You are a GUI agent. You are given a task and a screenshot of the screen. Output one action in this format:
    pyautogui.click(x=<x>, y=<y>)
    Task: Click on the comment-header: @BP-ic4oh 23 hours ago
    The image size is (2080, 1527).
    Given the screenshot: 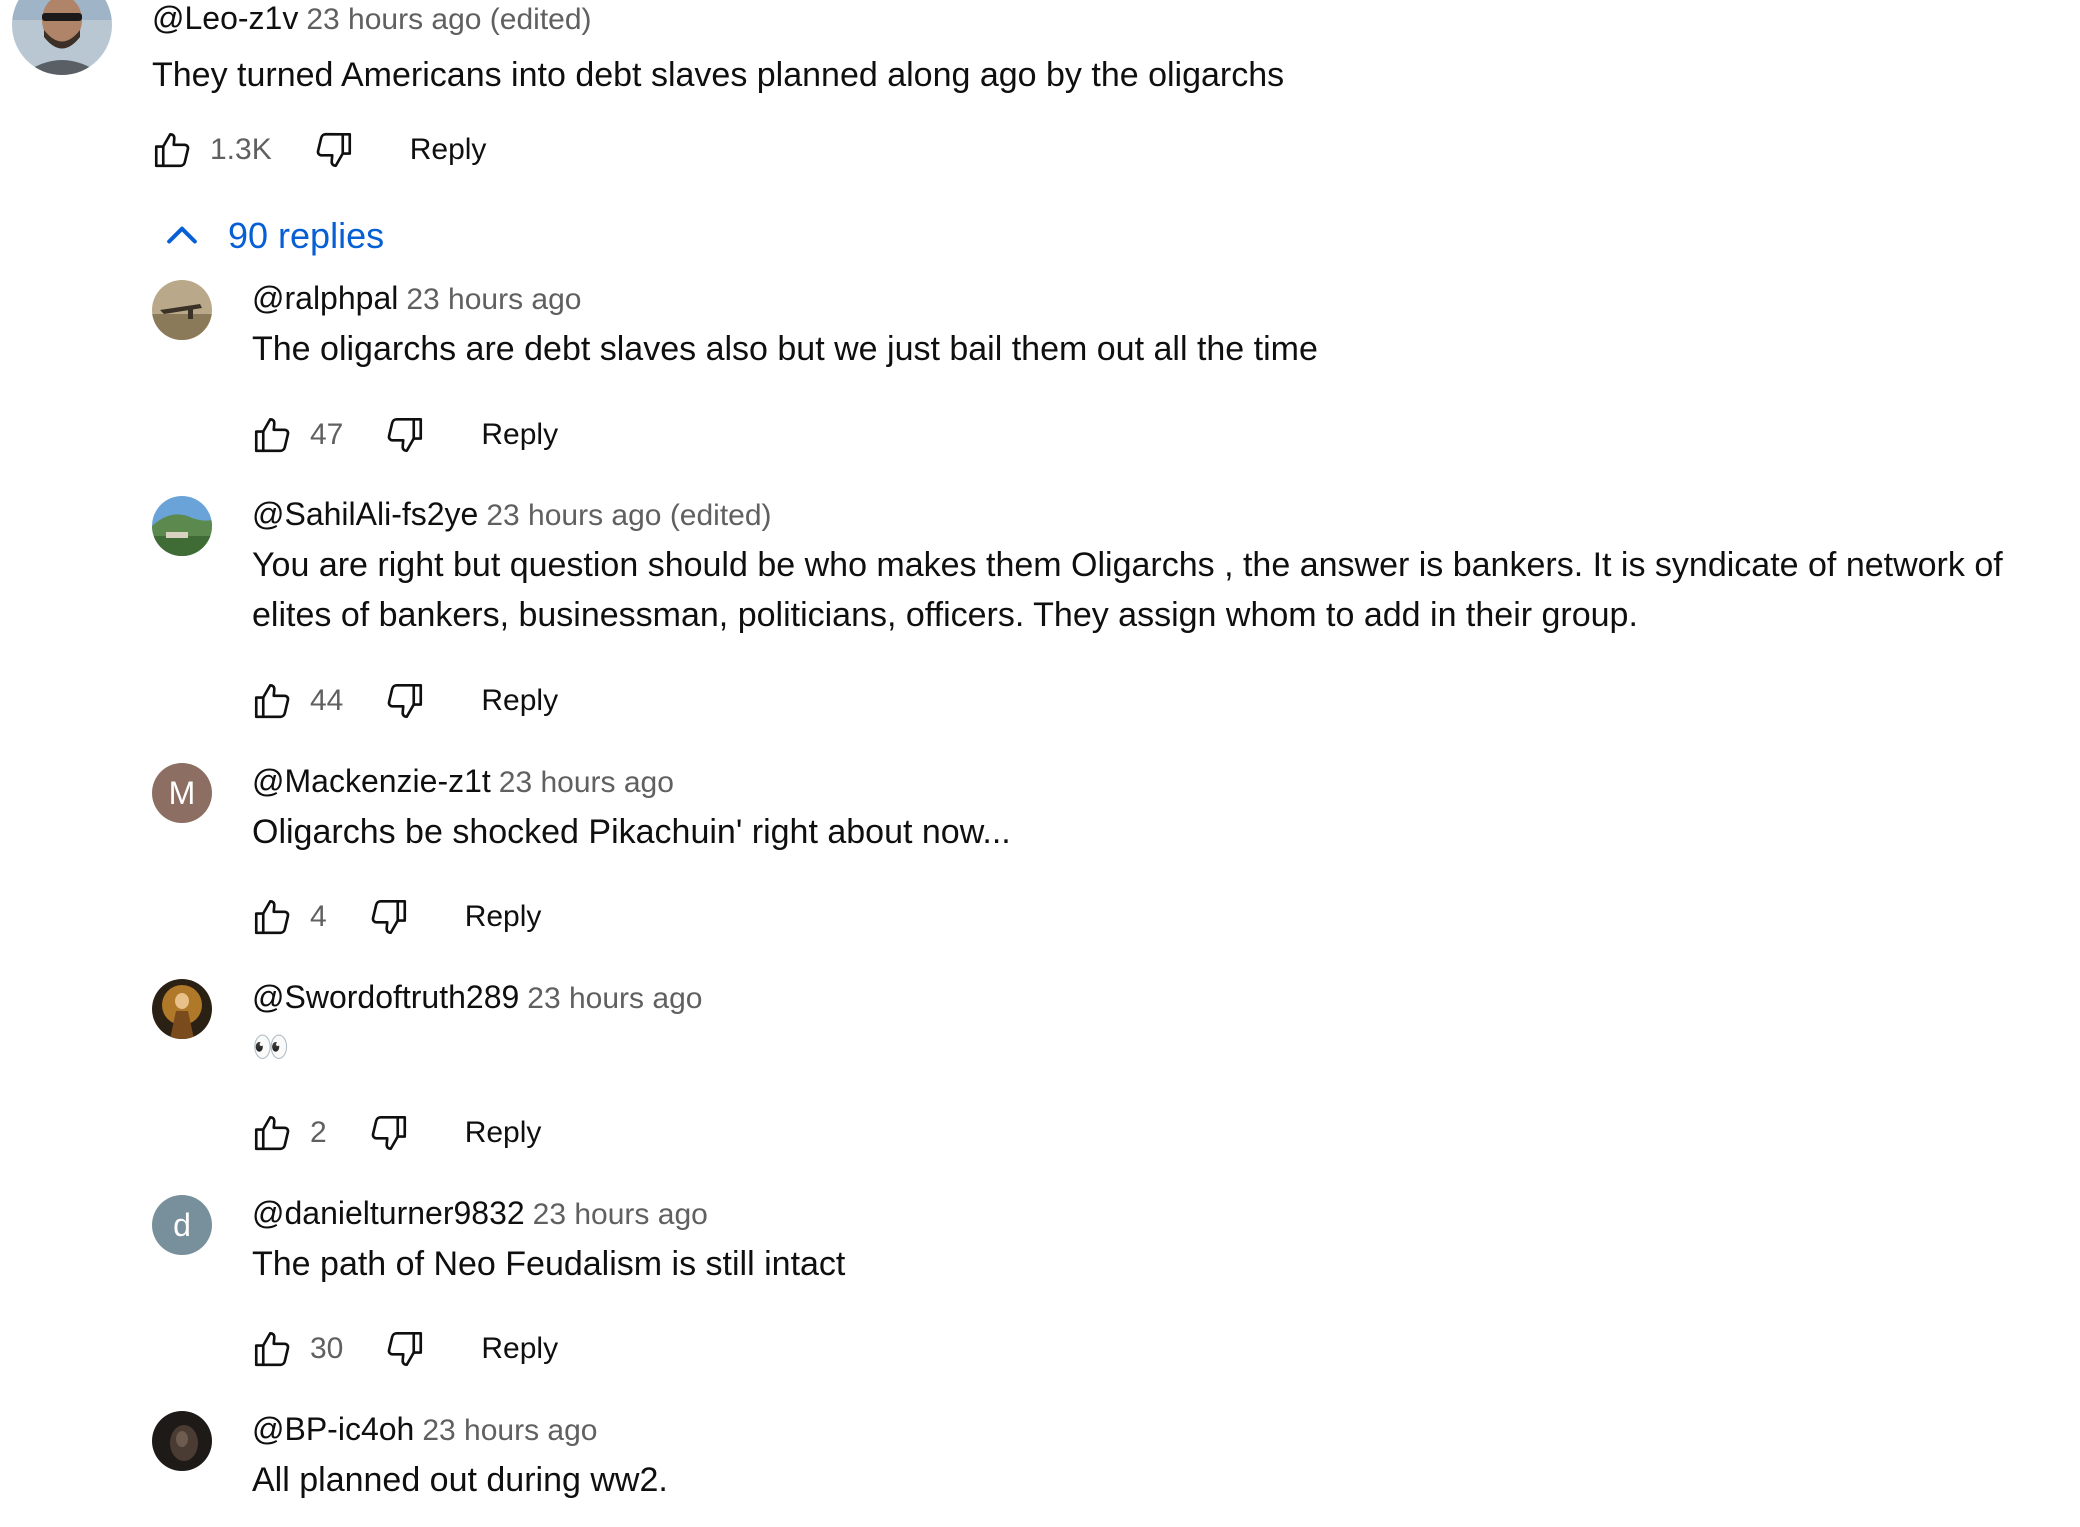 What is the action you would take?
    pyautogui.click(x=424, y=1429)
    